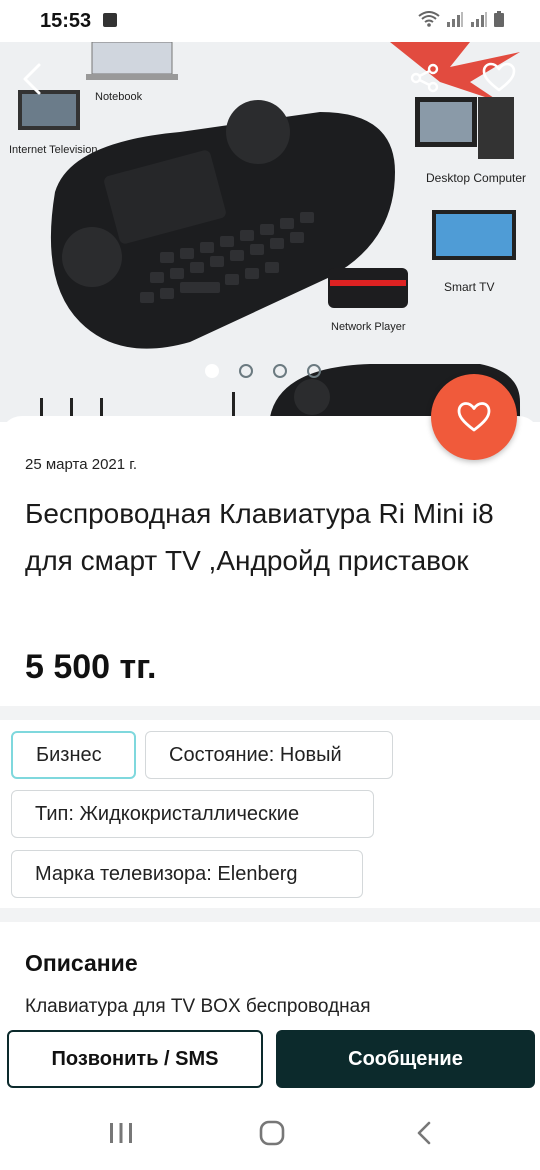 This screenshot has height=1170, width=540. I want to click on call-sms-button: Позвонить / SMS, so click(135, 1059).